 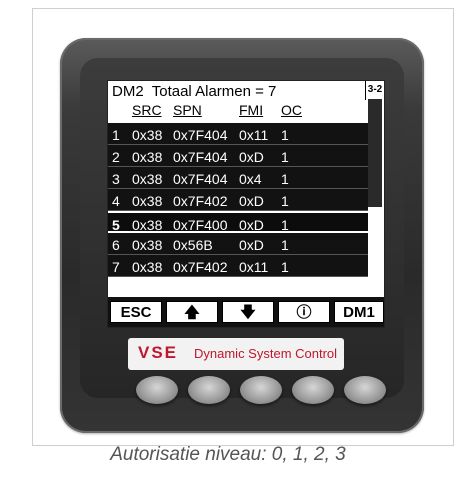 I want to click on screen-header: DM2 Totaal Alarmen = 7 SRC SPN FMI OC, so click(x=238, y=102).